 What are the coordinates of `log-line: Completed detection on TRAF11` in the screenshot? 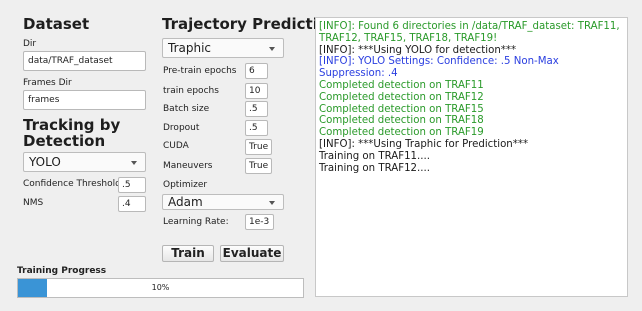 It's located at (401, 85).